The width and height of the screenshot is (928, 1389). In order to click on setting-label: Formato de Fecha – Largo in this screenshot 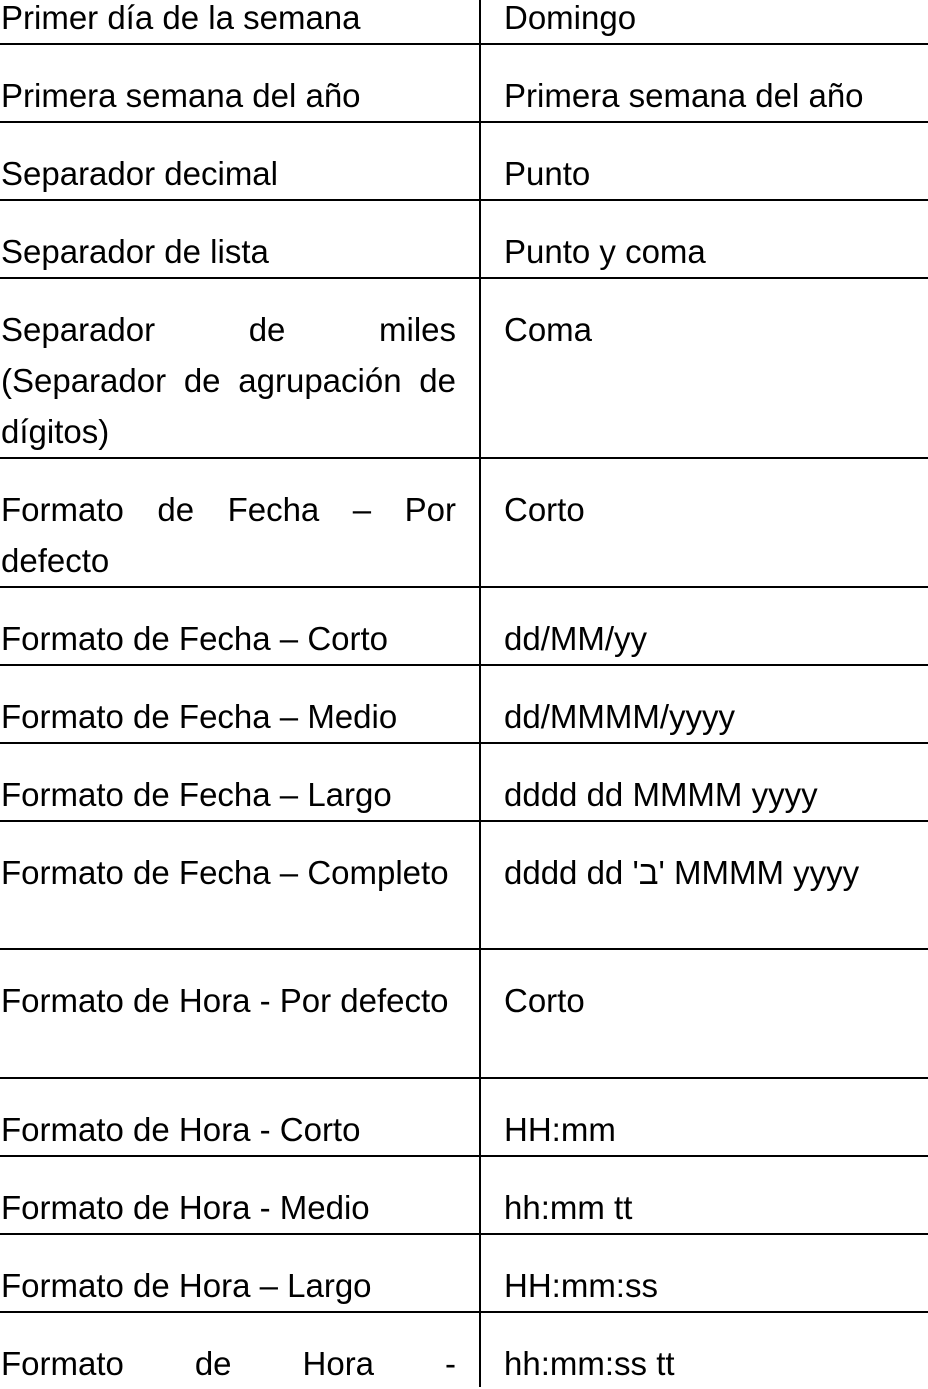, I will do `click(196, 794)`.